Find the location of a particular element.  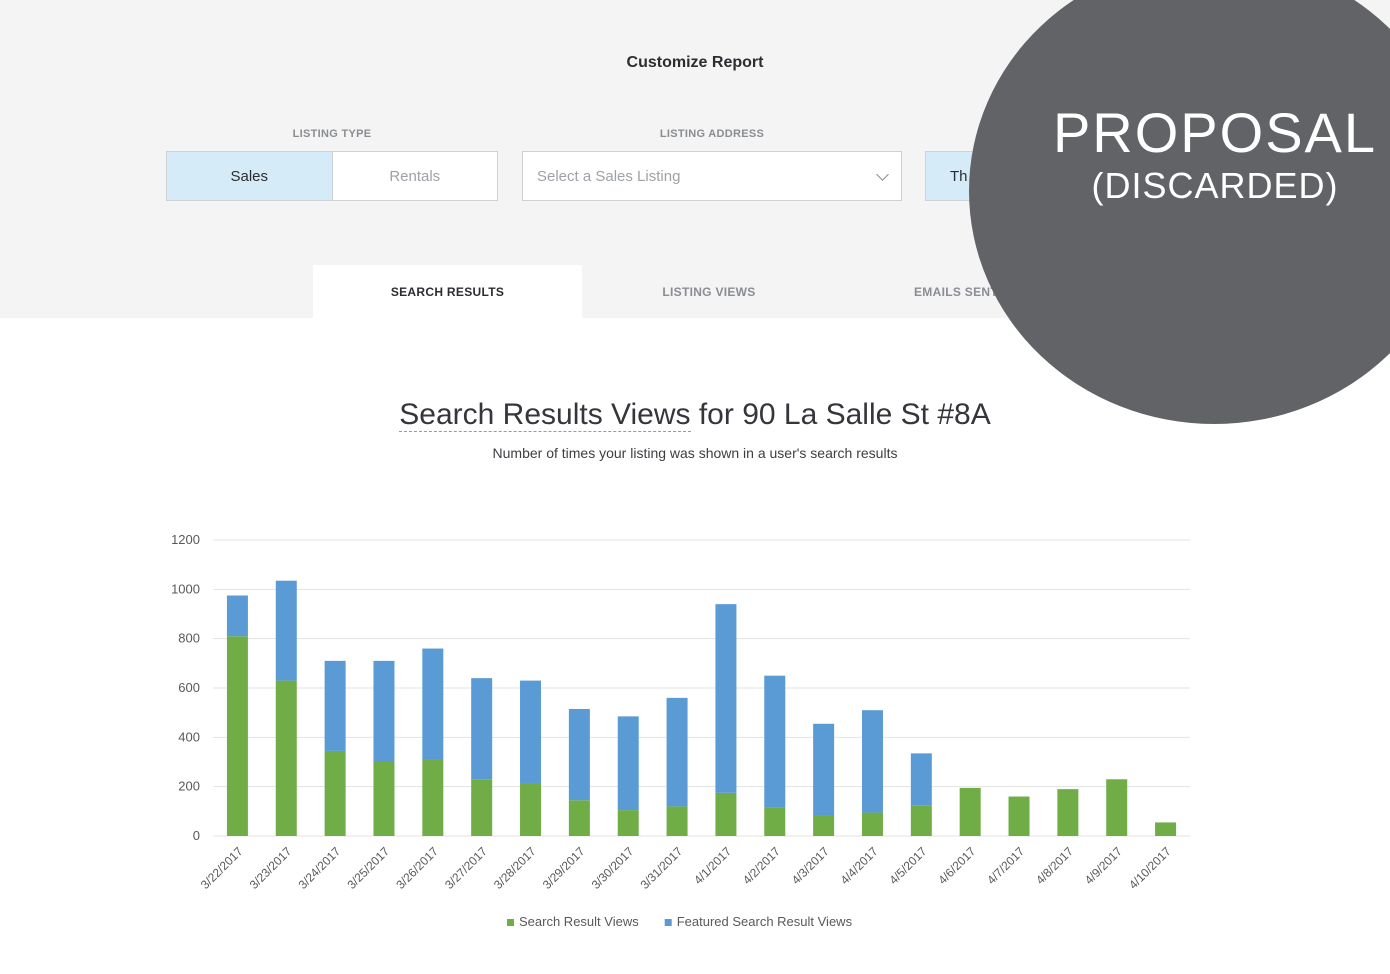

x-tick-label: 3/27/2017 is located at coordinates (466, 868).